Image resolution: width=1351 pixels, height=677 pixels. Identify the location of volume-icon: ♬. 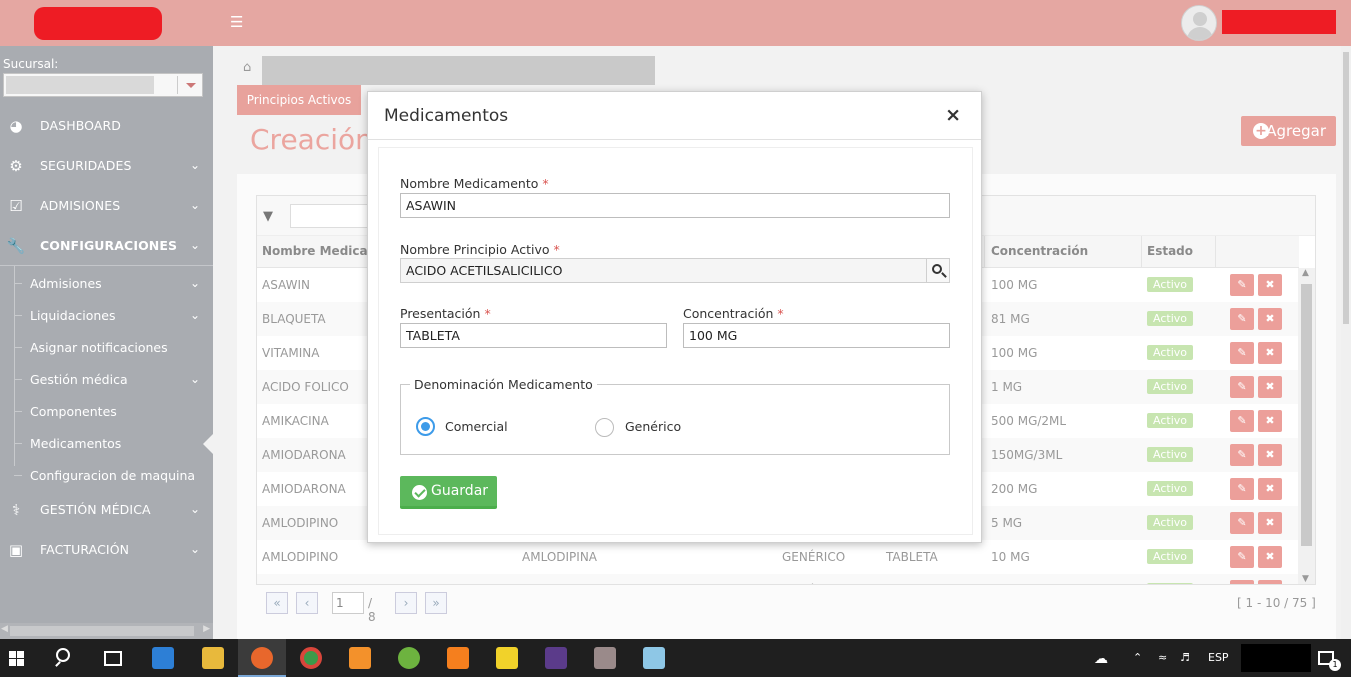
(1185, 657).